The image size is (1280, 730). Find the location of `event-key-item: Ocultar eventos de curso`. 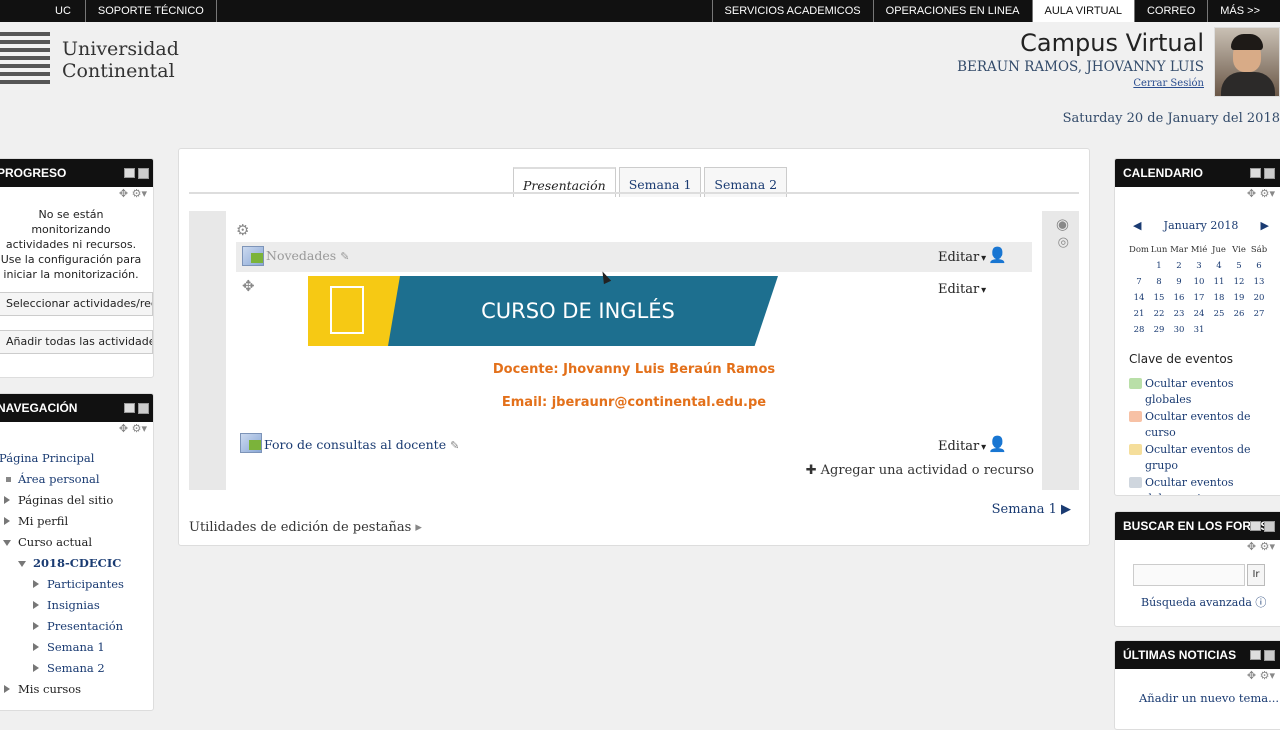

event-key-item: Ocultar eventos de curso is located at coordinates (1191, 425).